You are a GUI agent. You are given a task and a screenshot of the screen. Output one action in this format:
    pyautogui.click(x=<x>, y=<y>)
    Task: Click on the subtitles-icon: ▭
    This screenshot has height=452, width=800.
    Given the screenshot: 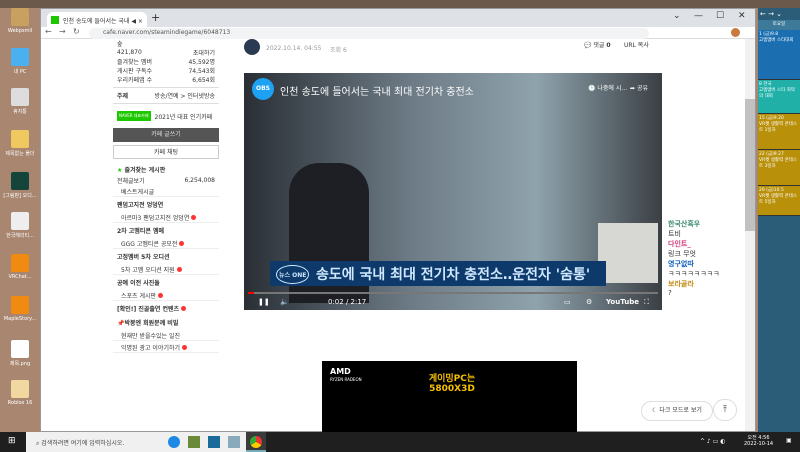 What is the action you would take?
    pyautogui.click(x=567, y=302)
    